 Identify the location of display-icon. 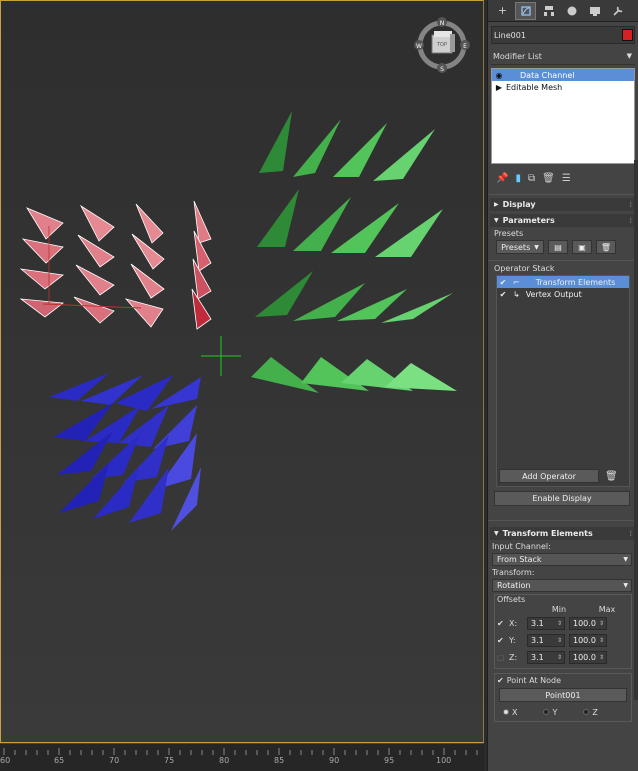
(594, 11).